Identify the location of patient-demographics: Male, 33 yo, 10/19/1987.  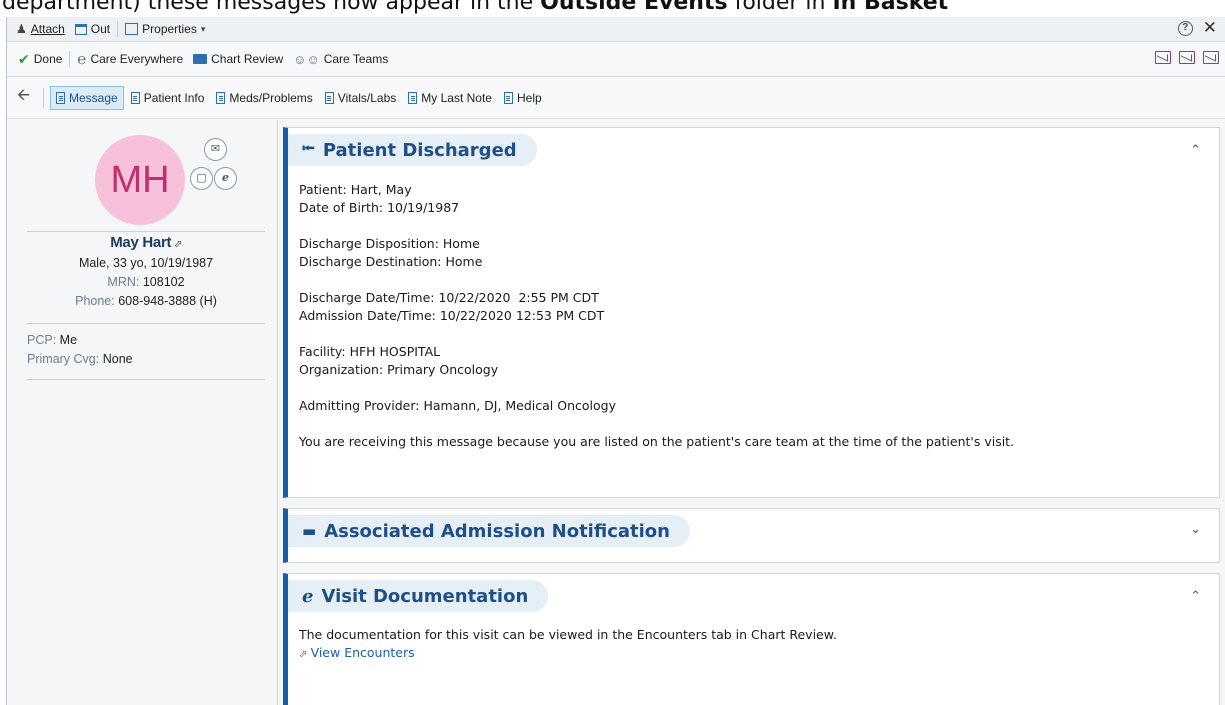
(146, 263).